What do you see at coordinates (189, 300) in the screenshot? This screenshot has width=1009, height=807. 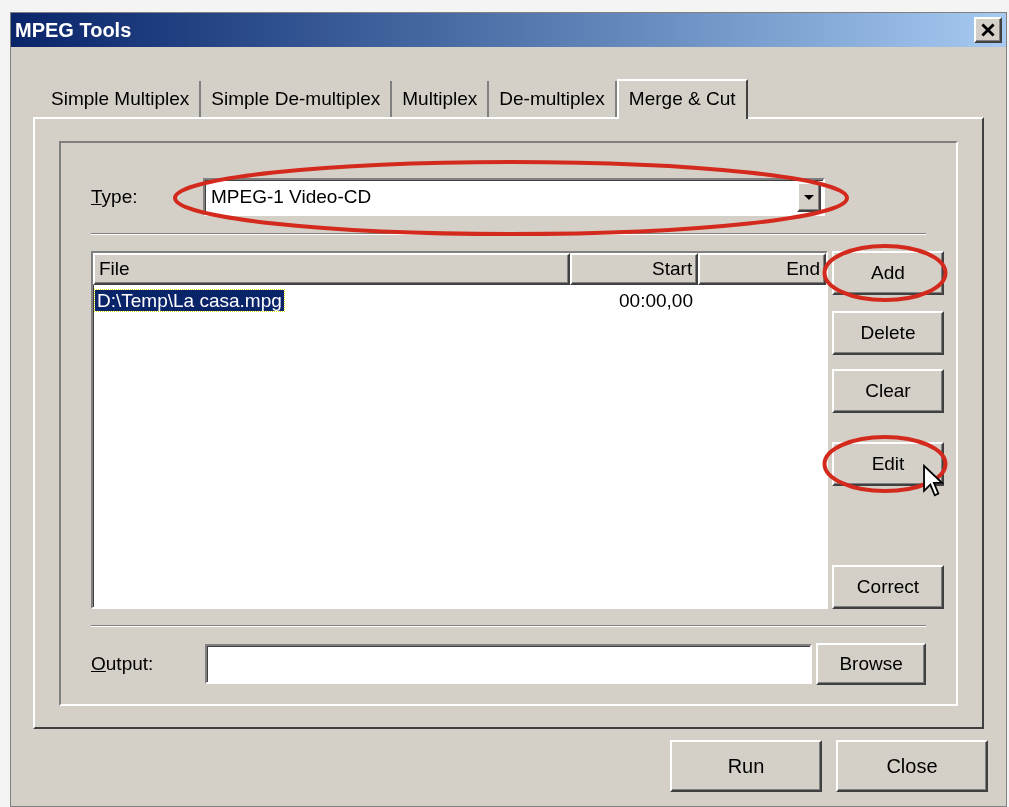 I see `file-cell: D:\Temp\La casa.mpg` at bounding box center [189, 300].